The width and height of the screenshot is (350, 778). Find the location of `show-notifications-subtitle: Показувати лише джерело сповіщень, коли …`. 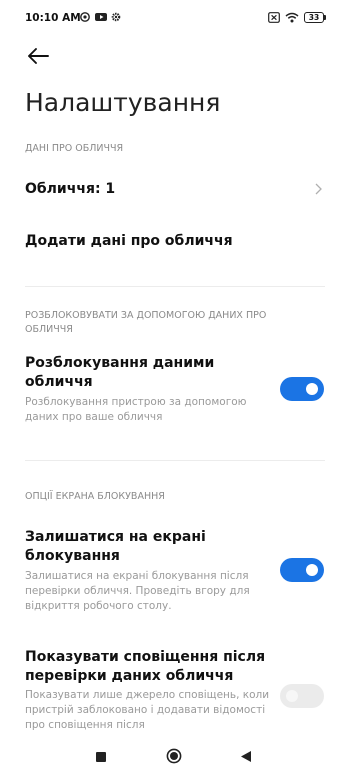

show-notifications-subtitle: Показувати лише джерело сповіщень, коли … is located at coordinates (147, 710).